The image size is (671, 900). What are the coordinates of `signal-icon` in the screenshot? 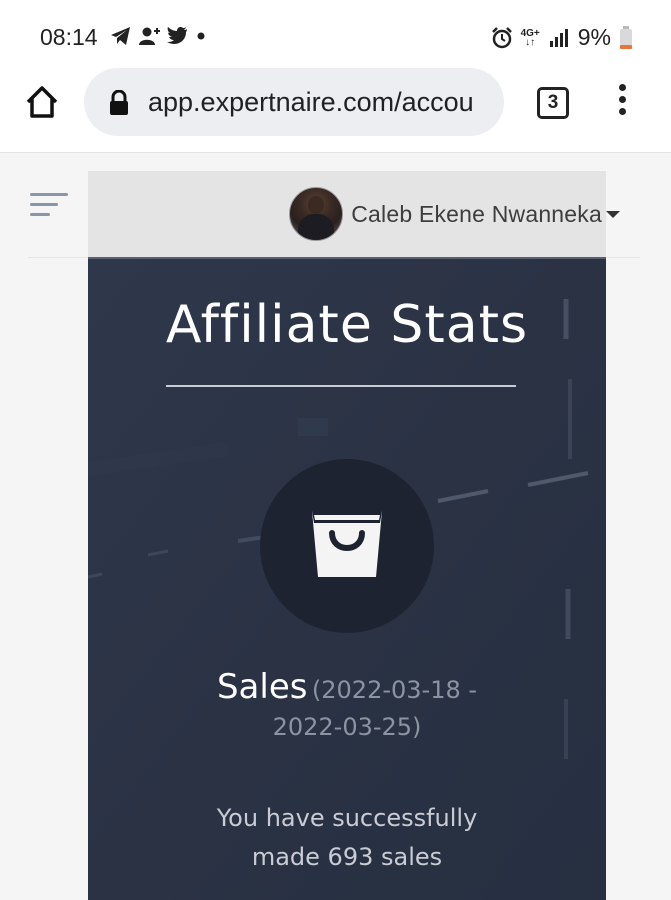 It's located at (558, 37).